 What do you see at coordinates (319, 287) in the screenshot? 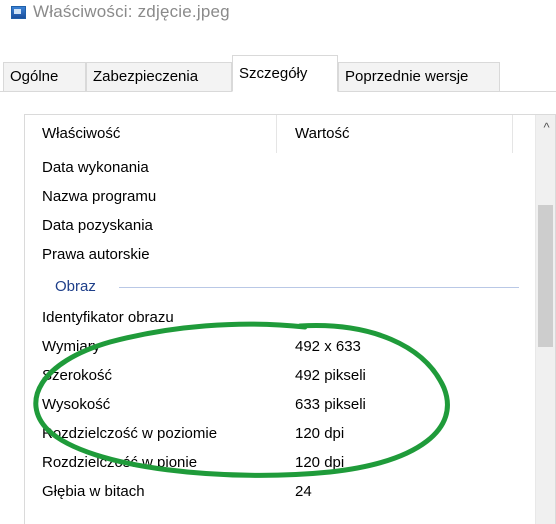
I see `group-divider` at bounding box center [319, 287].